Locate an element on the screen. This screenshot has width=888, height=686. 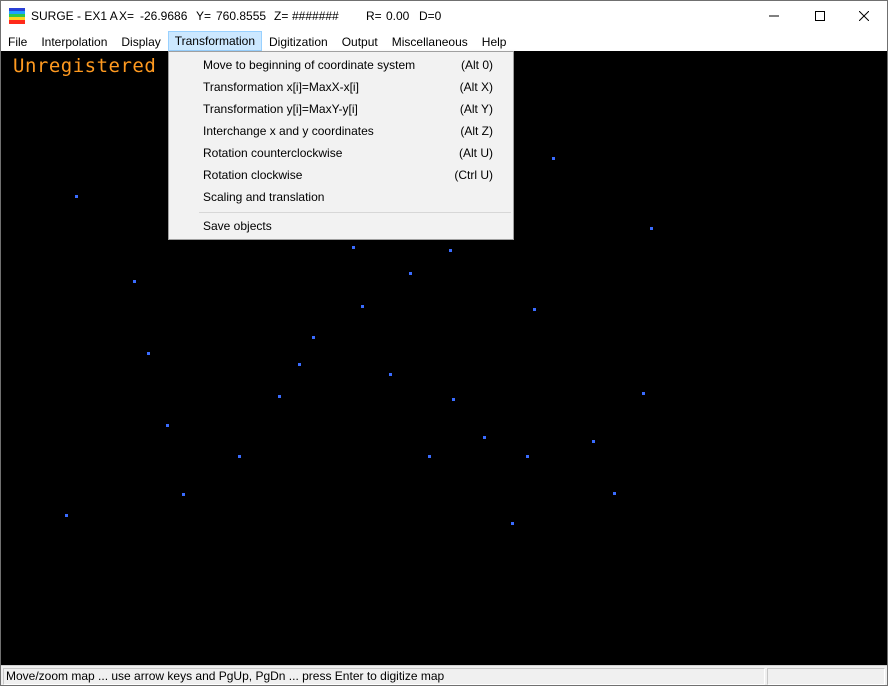
z-coord-value: ####### is located at coordinates (315, 16).